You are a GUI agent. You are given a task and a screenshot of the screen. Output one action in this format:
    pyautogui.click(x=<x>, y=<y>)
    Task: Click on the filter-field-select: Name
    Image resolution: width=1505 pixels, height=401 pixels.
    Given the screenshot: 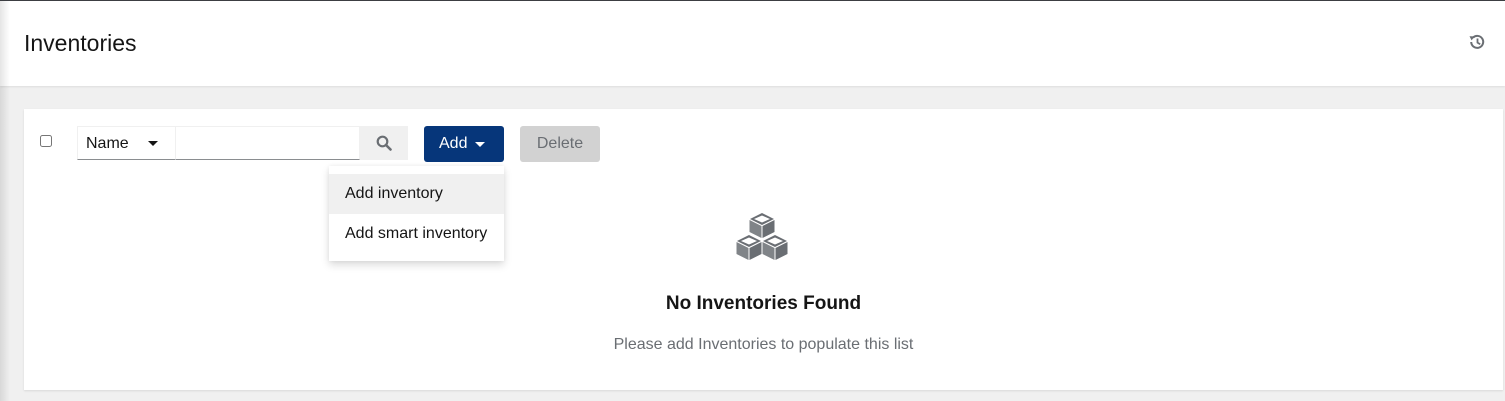 What is the action you would take?
    pyautogui.click(x=126, y=143)
    